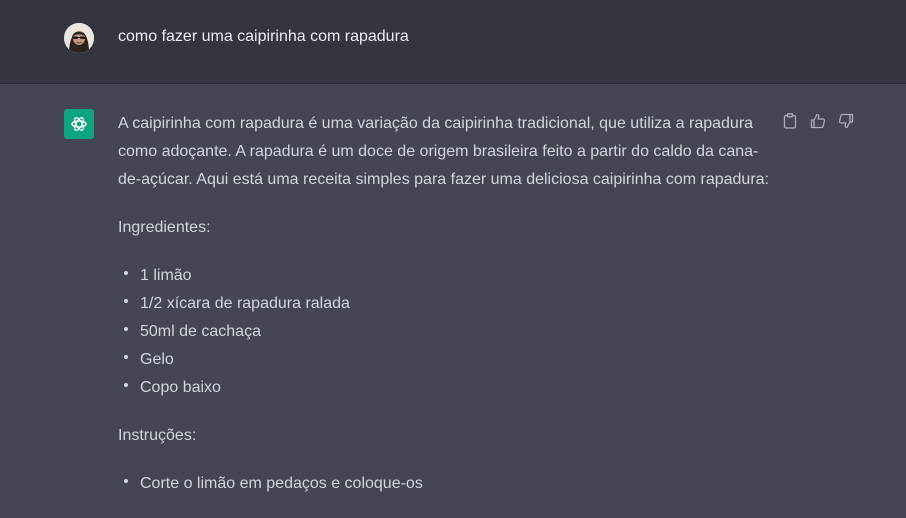 The image size is (906, 518). I want to click on clipboard-icon, so click(790, 121).